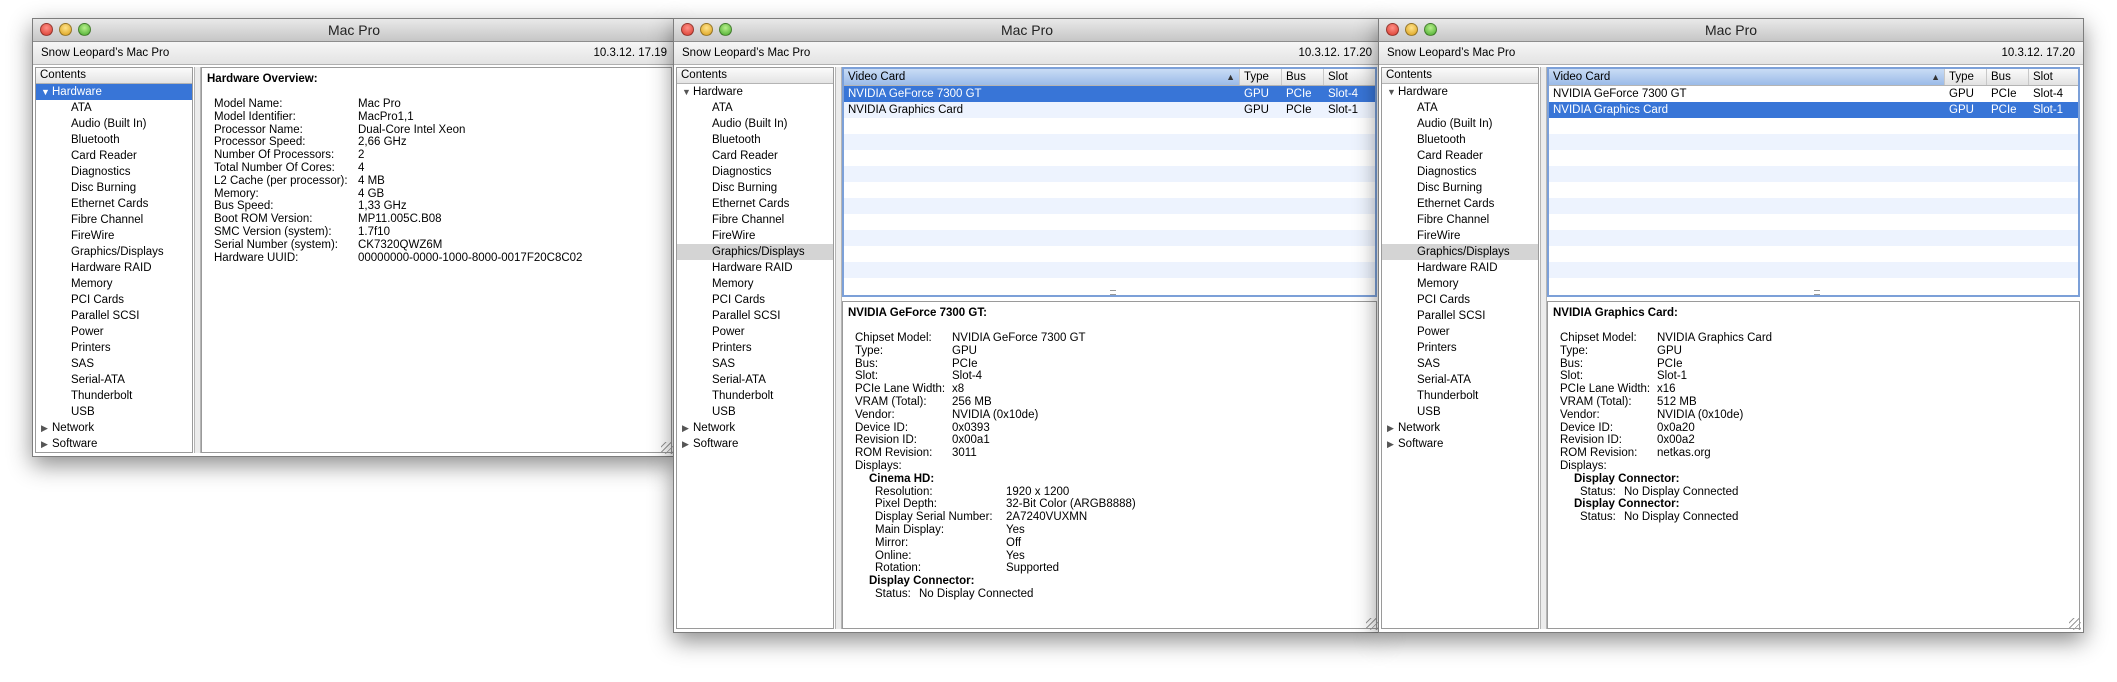 The height and width of the screenshot is (682, 2117). I want to click on sidebar-item-diagnostics: Diagnostics, so click(1460, 172).